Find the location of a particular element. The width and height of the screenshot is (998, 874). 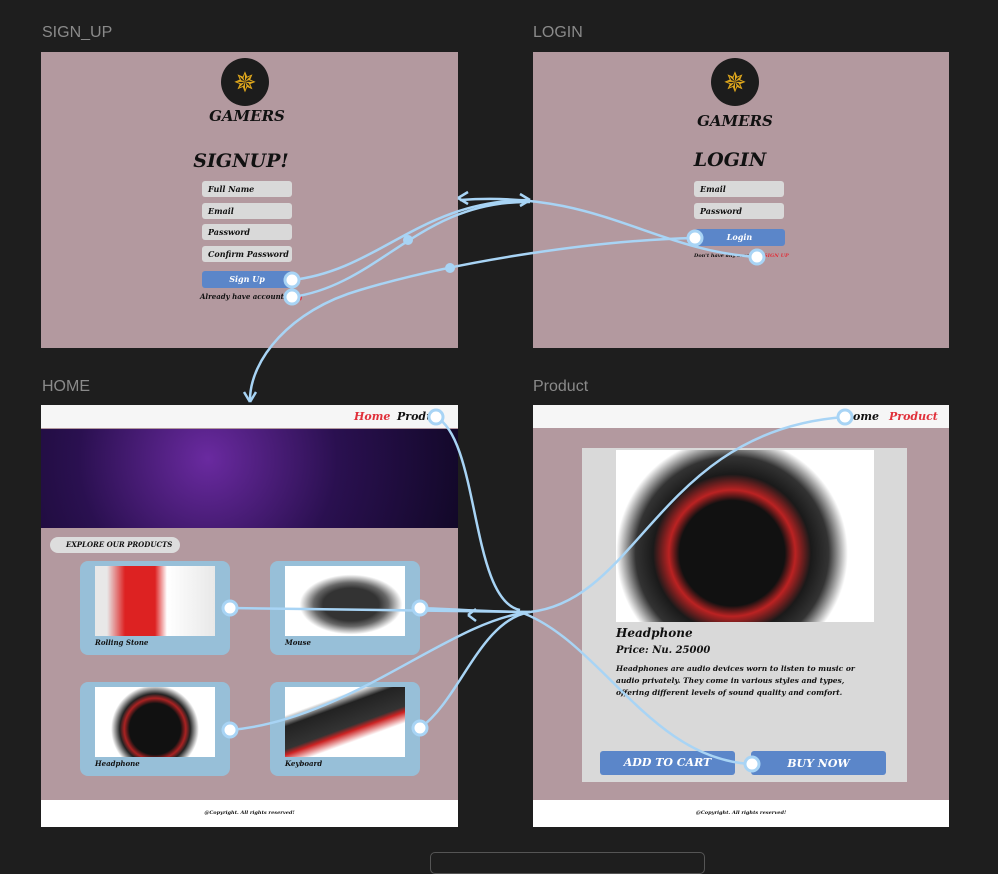

connector-login-home is located at coordinates (472, 318).